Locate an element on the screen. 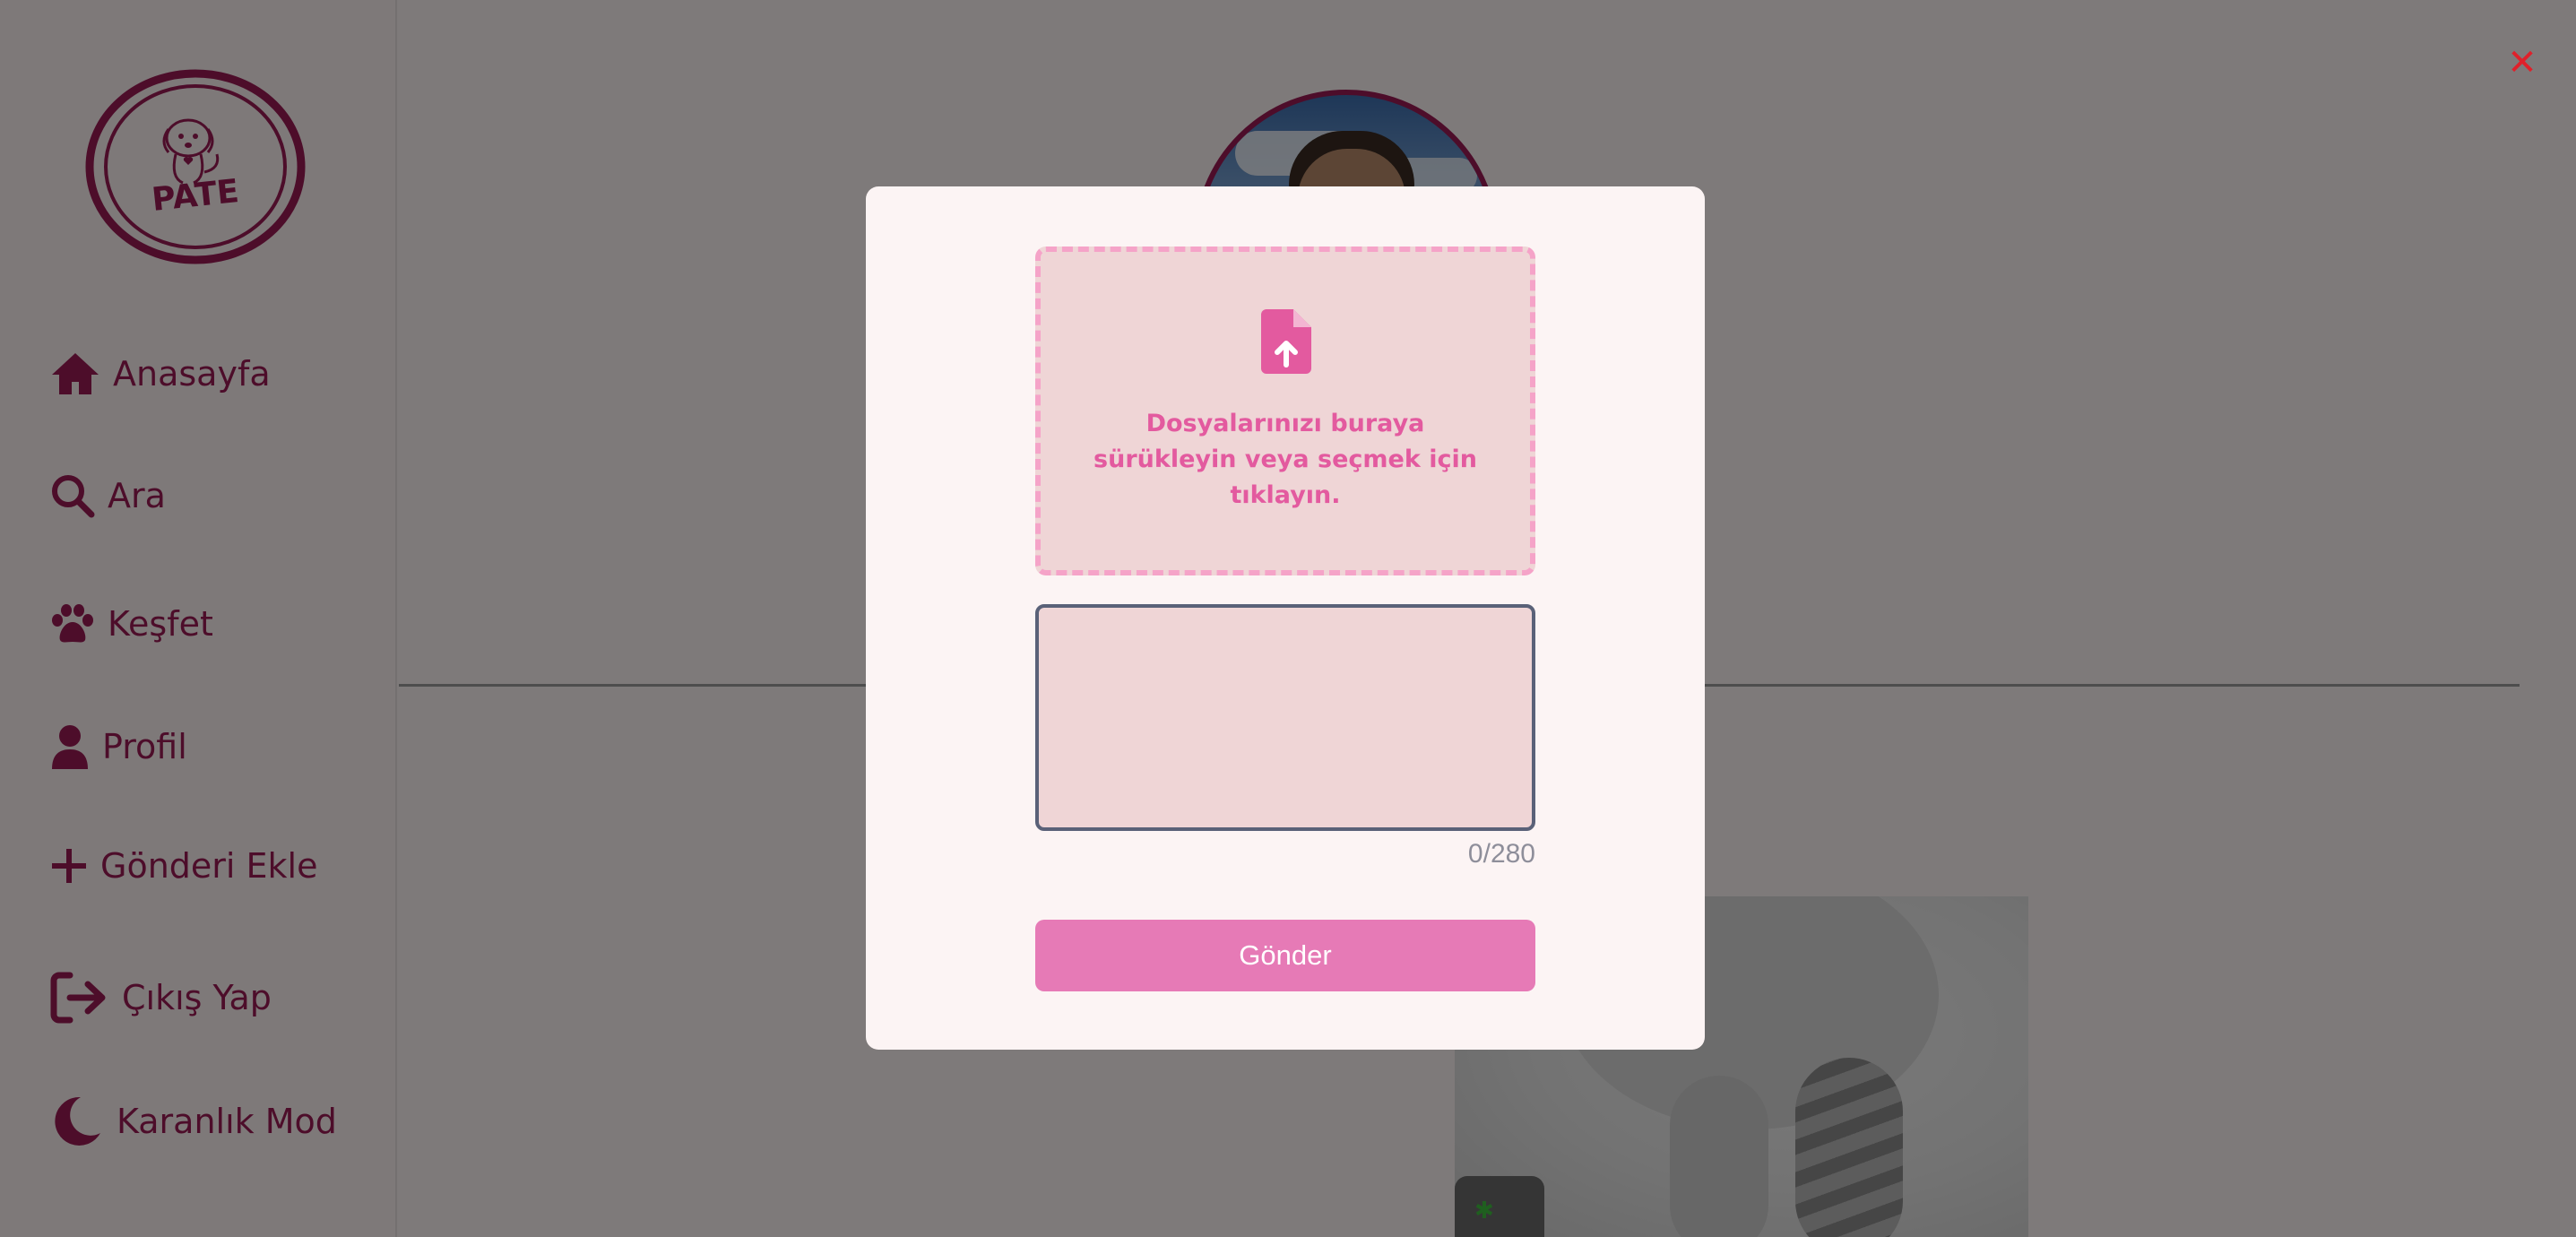 This screenshot has width=2576, height=1237. close-modal-button: ✕ is located at coordinates (2522, 63).